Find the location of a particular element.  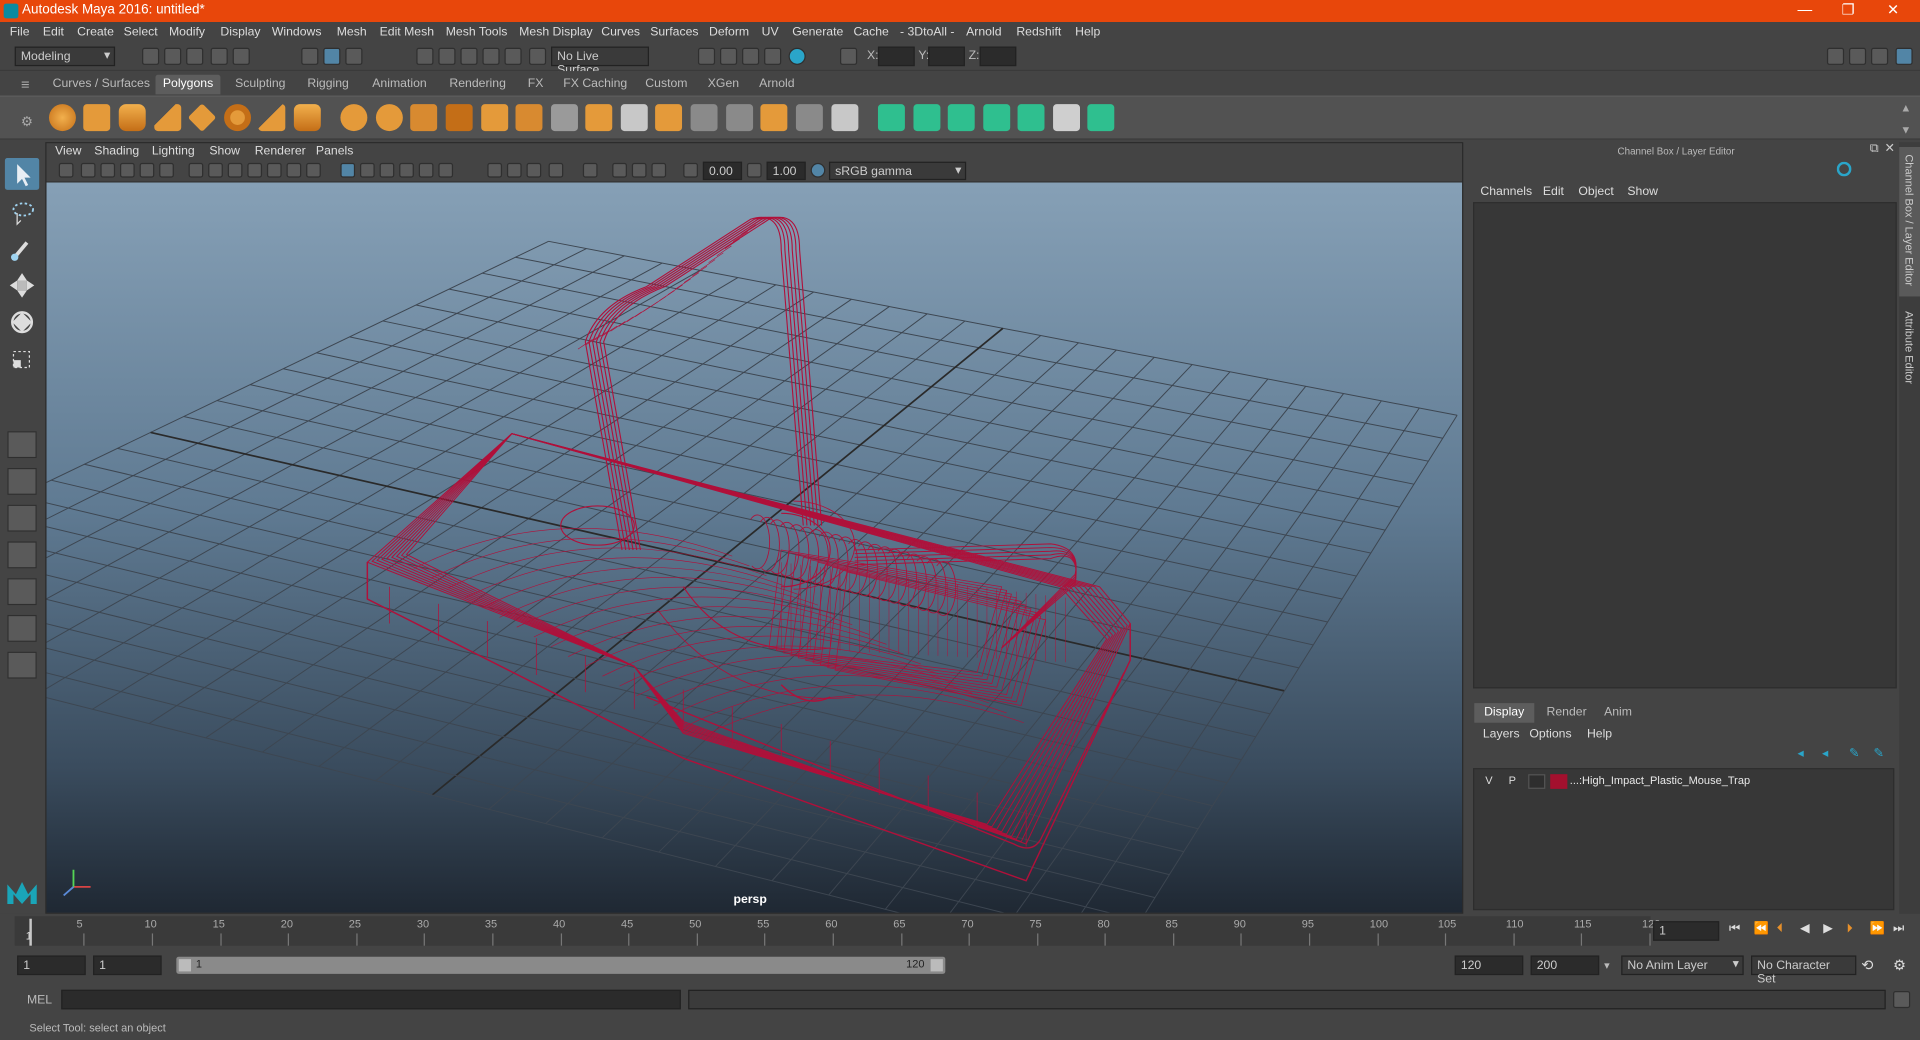

tool-settings-icon is located at coordinates (1880, 56).